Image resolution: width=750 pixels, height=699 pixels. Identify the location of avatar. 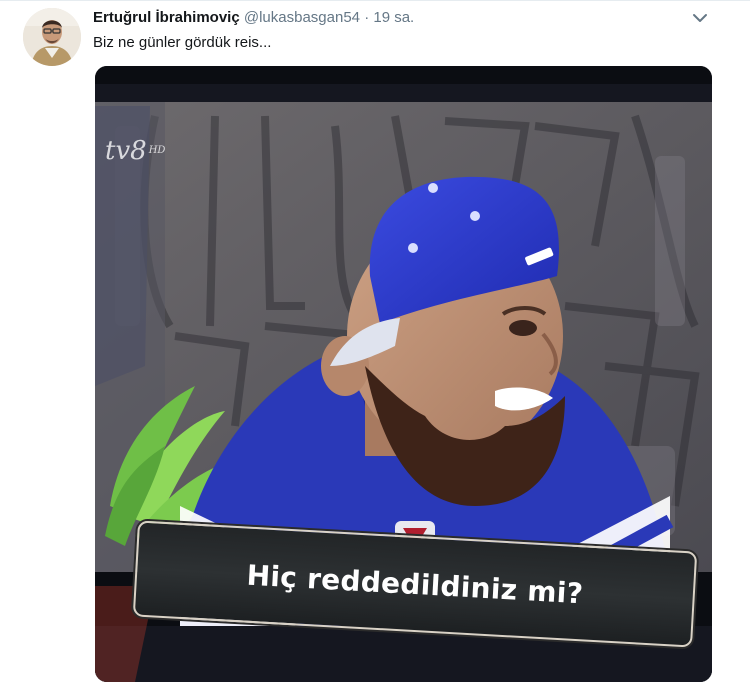
(52, 37).